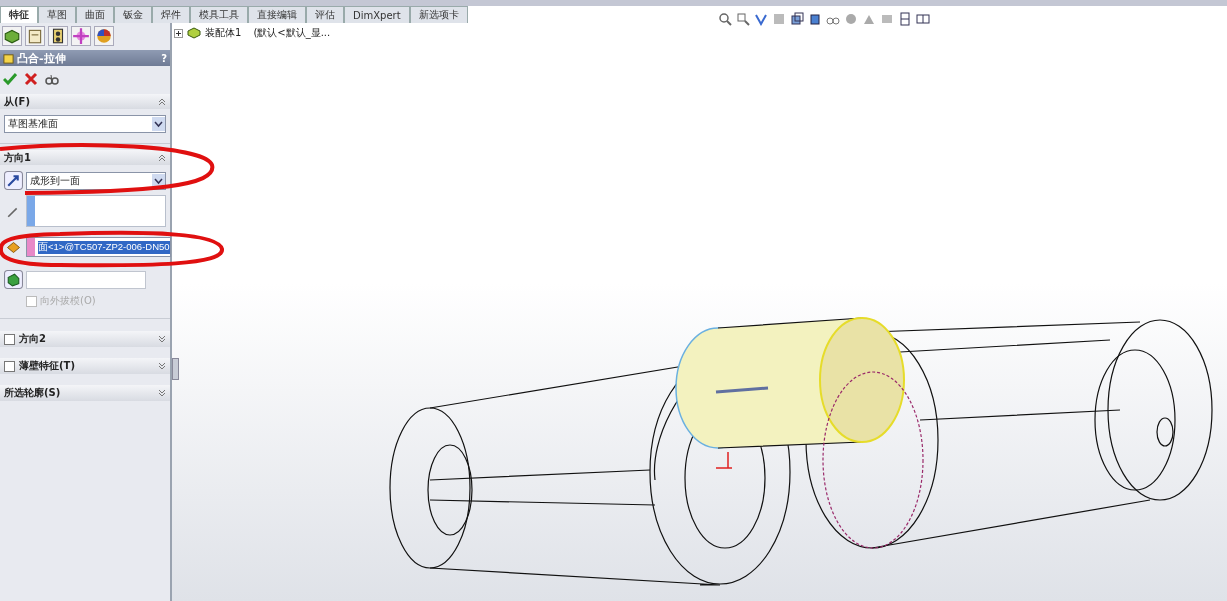 Image resolution: width=1227 pixels, height=601 pixels. What do you see at coordinates (18, 157) in the screenshot?
I see `section-title: 方向1` at bounding box center [18, 157].